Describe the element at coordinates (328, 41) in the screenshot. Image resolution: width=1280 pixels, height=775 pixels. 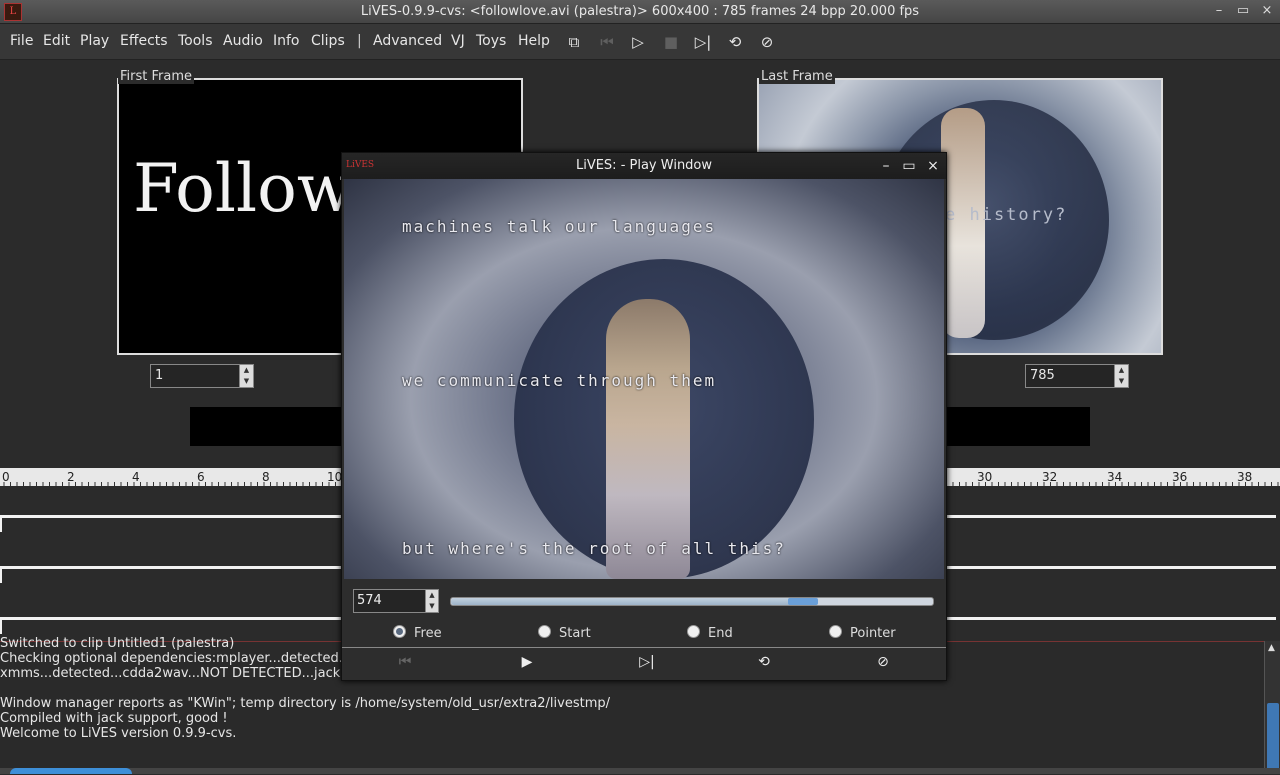
I see `menu-clips: Clips` at that location.